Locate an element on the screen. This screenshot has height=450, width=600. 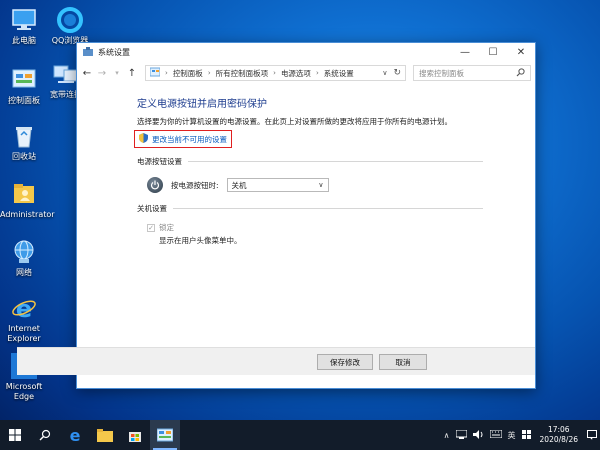
qq-browser-icon is located at coordinates (70, 20).